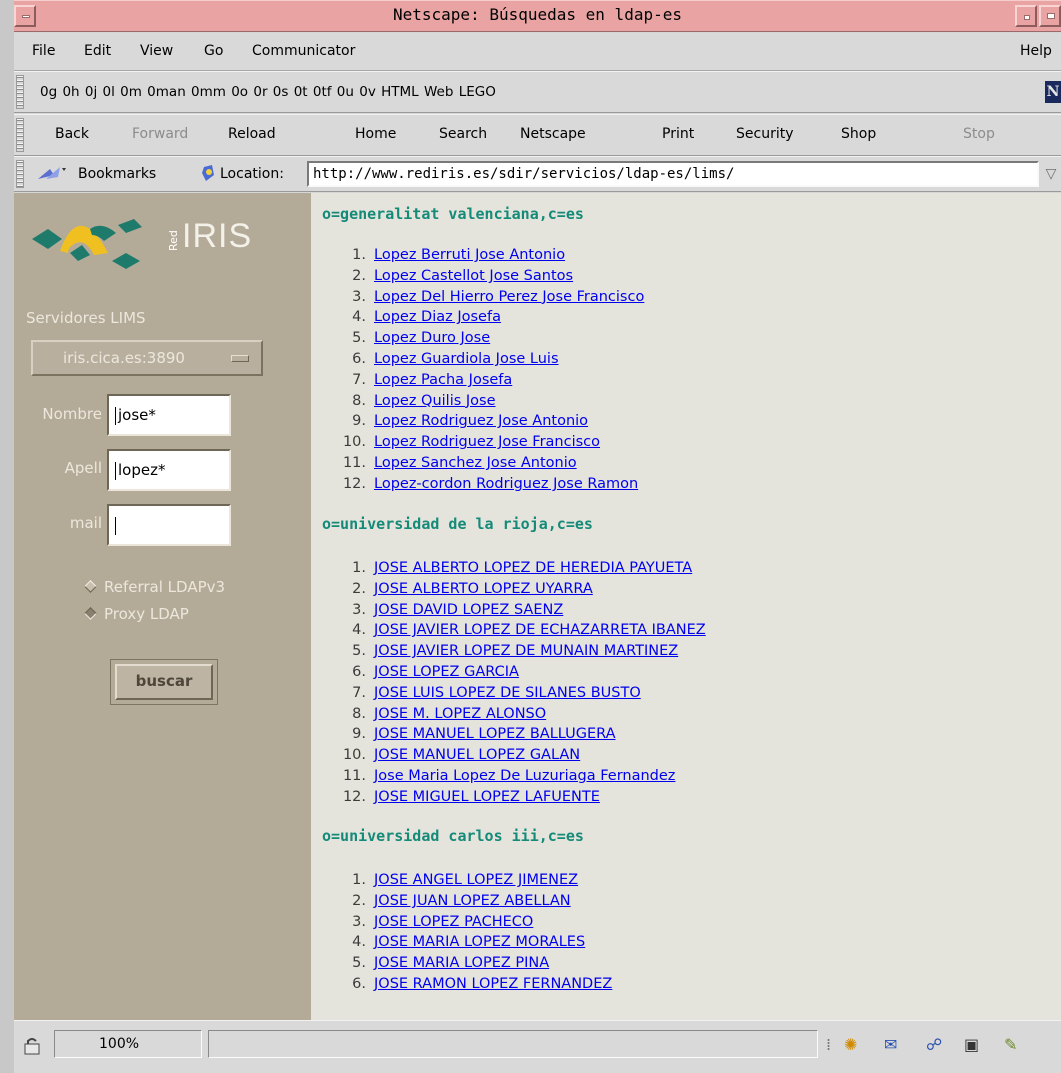 This screenshot has height=1073, width=1061. I want to click on server-select-value: iris.cica.es:3890, so click(124, 358).